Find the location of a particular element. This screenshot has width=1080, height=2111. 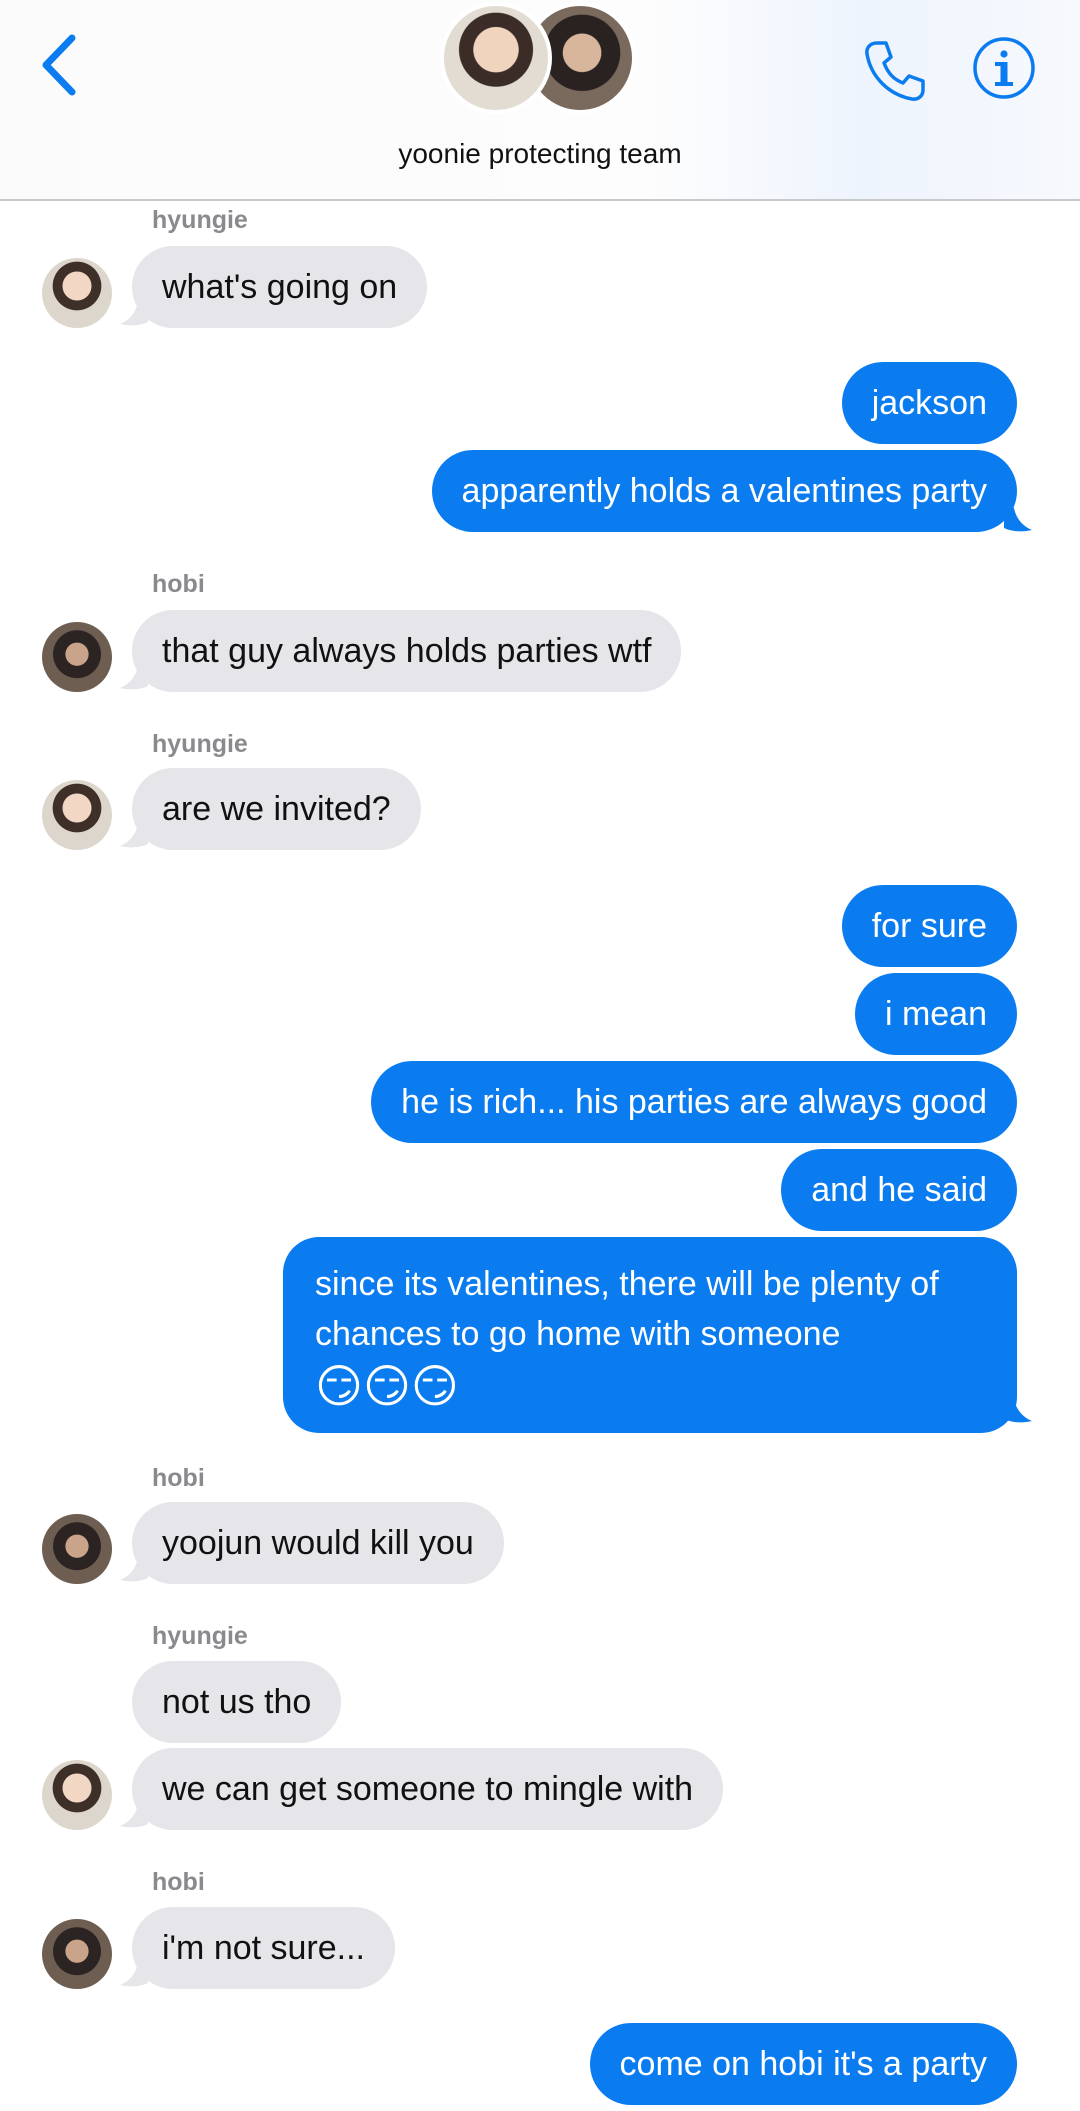

back-button is located at coordinates (61, 65).